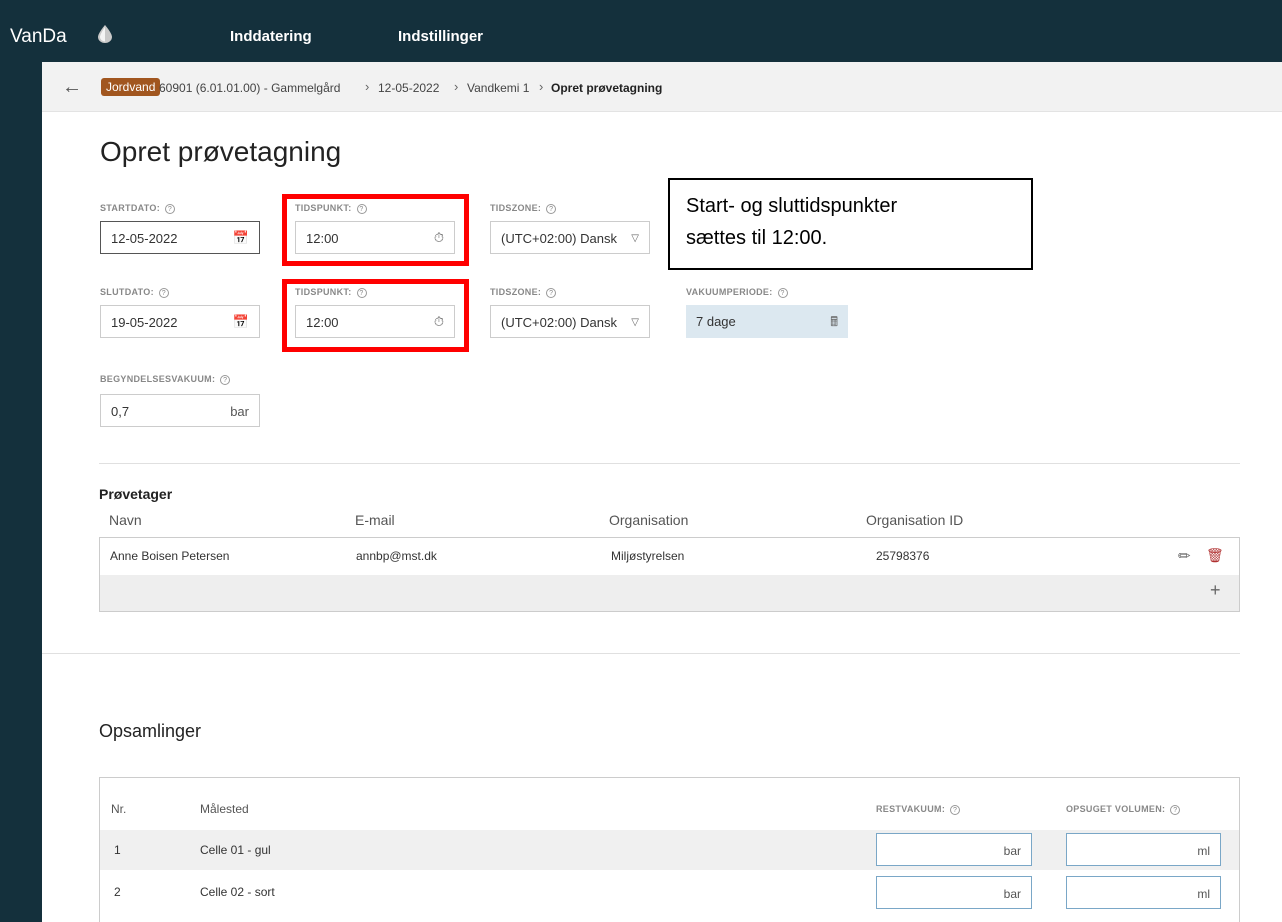  Describe the element at coordinates (72, 87) in the screenshot. I see `arrow-left-icon: ←` at that location.